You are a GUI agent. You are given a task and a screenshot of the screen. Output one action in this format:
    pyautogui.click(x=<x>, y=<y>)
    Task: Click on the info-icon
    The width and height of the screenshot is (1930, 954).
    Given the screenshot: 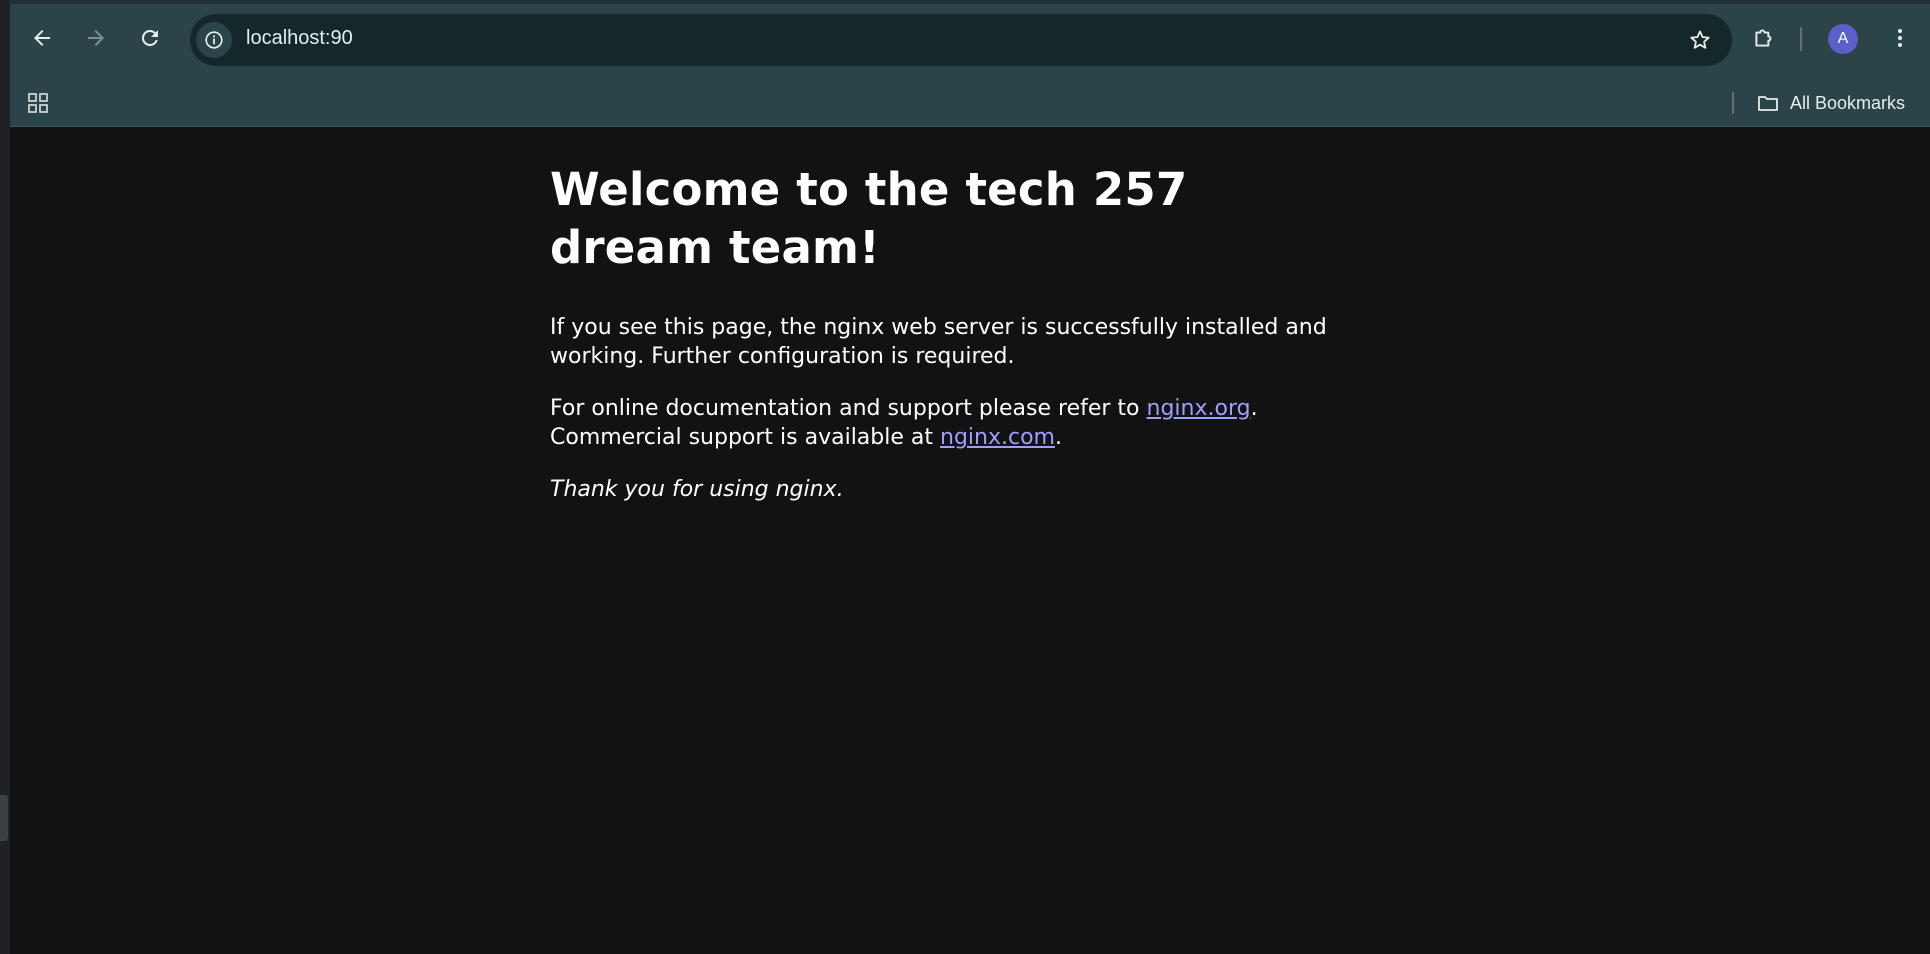 What is the action you would take?
    pyautogui.click(x=214, y=40)
    